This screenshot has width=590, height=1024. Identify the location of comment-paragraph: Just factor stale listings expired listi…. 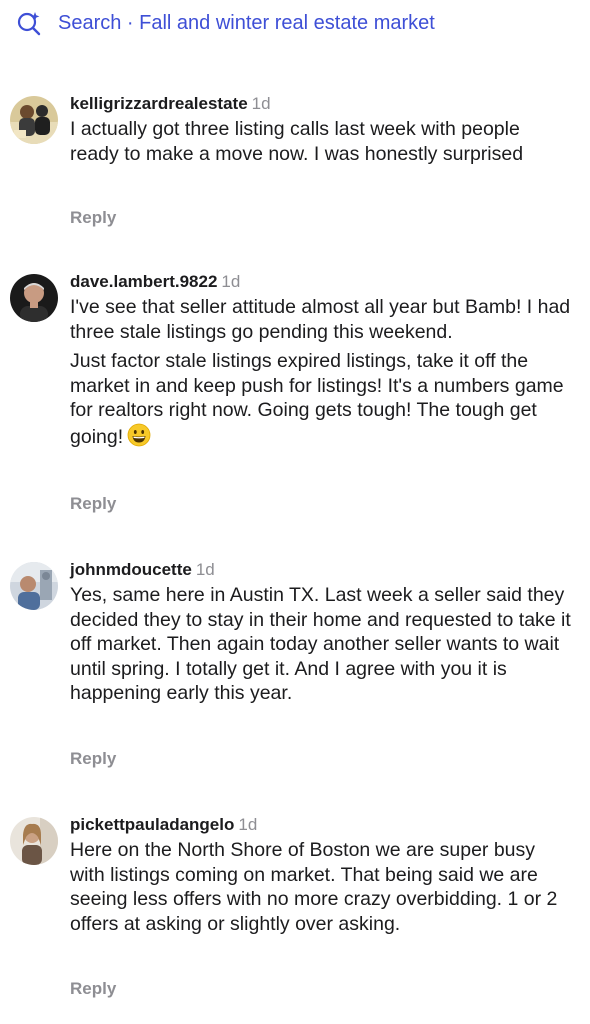
(321, 401).